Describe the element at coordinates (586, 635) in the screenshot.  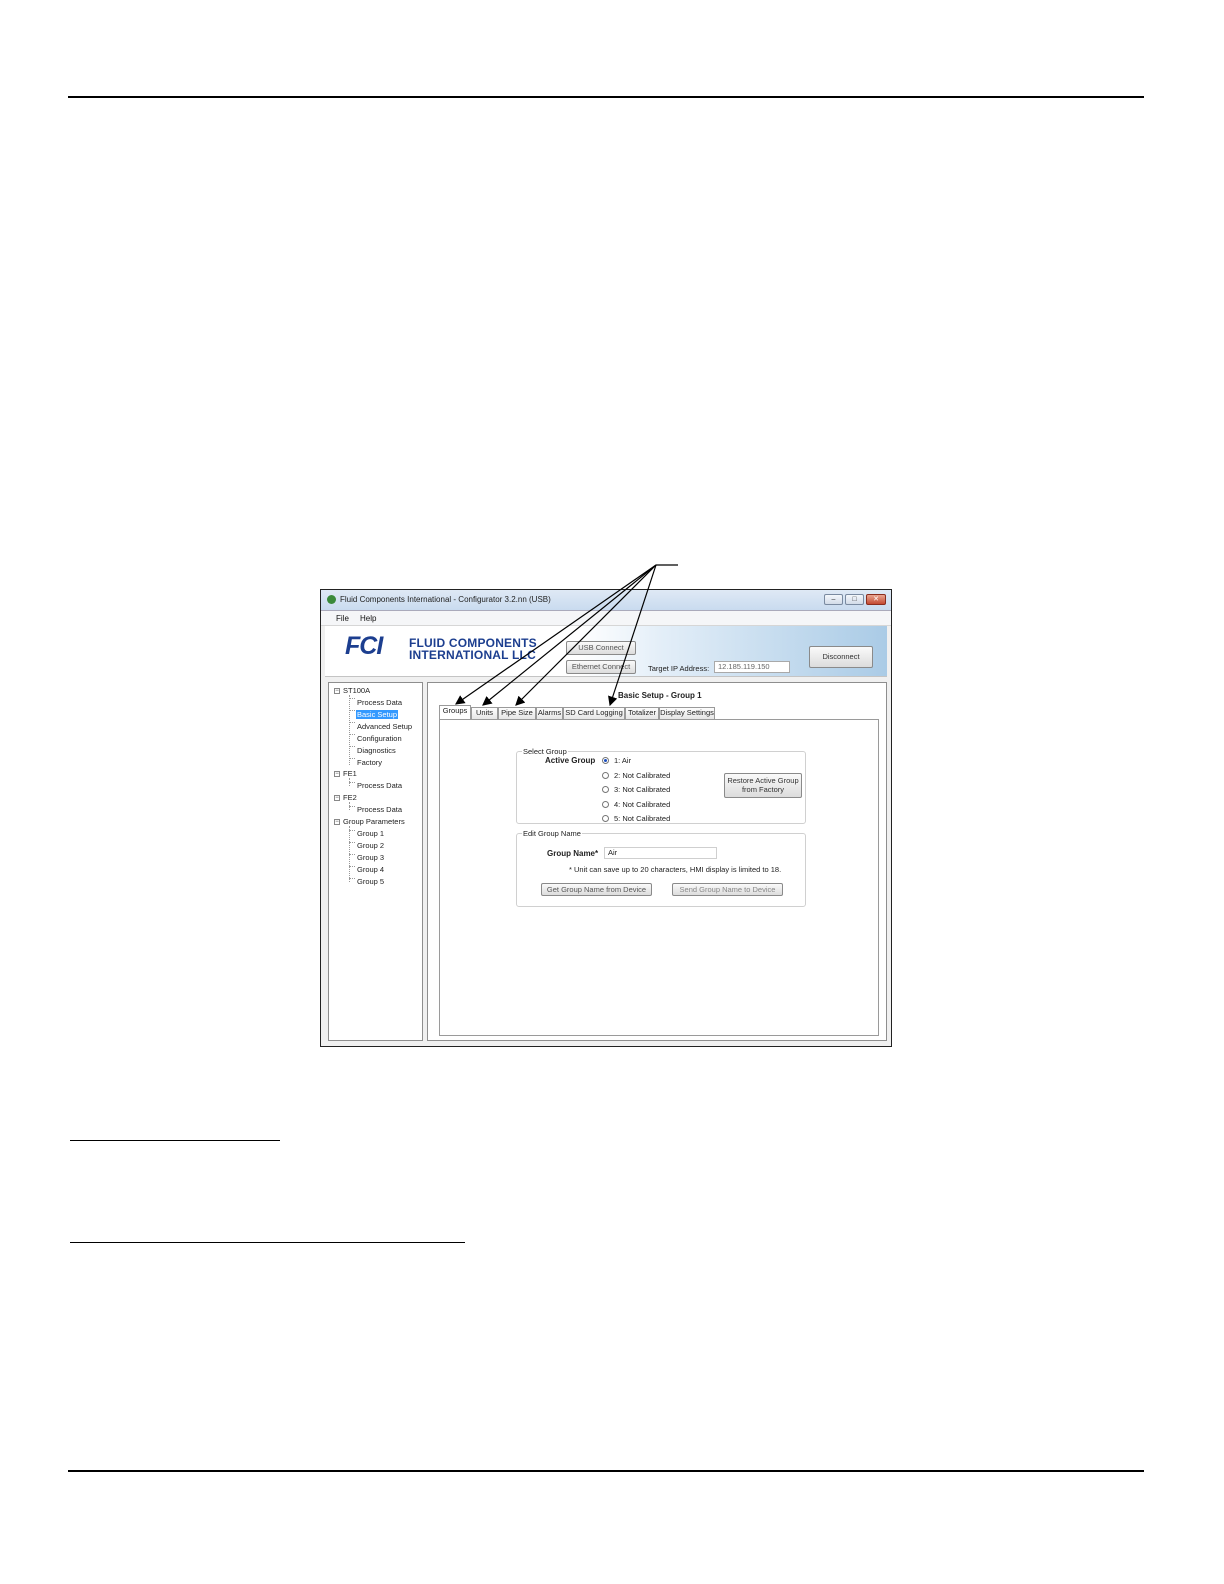
I see `arrow-to-pipe-size-tab` at that location.